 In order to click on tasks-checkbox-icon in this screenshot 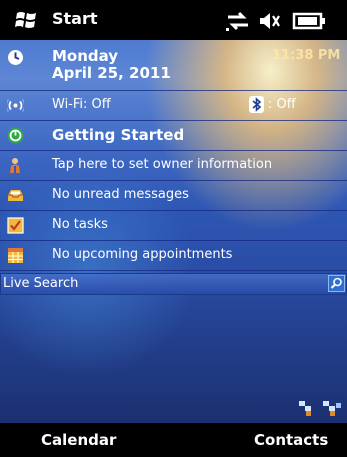, I will do `click(15, 225)`.